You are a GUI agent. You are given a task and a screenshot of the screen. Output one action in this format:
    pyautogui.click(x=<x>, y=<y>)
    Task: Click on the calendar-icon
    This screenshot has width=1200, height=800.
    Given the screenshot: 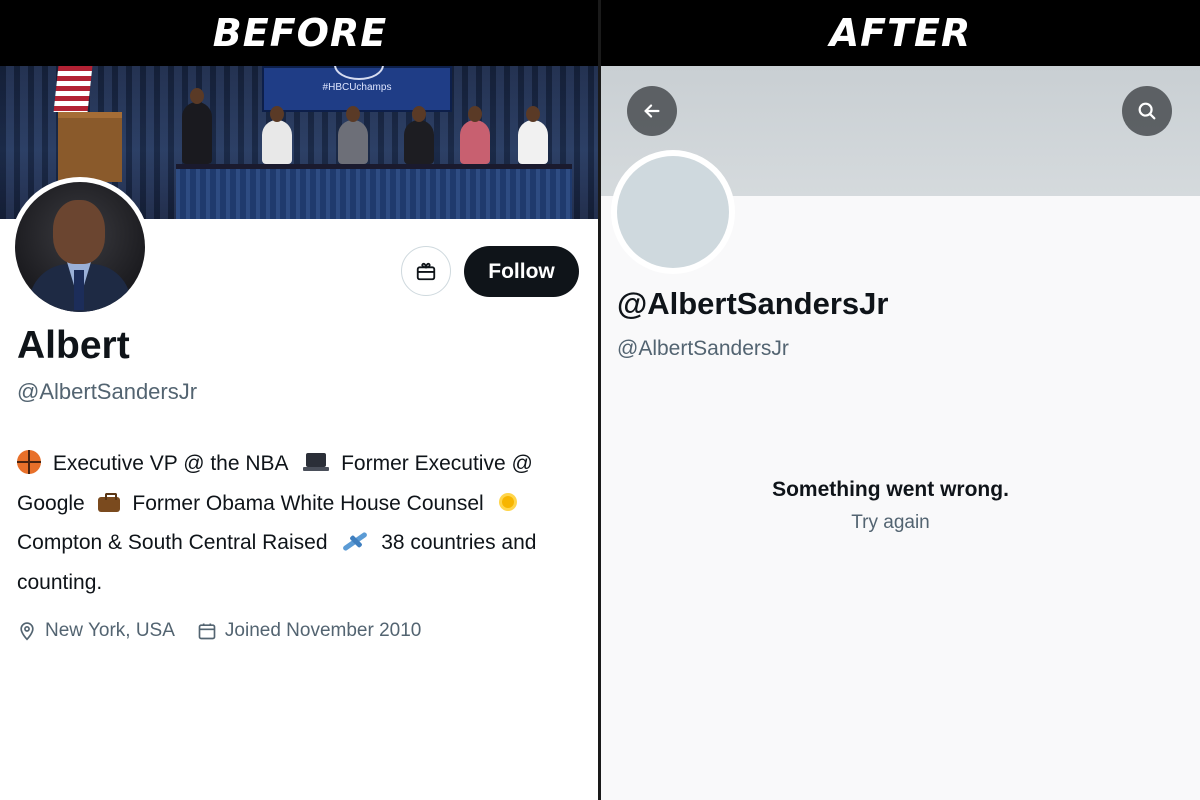 What is the action you would take?
    pyautogui.click(x=207, y=631)
    